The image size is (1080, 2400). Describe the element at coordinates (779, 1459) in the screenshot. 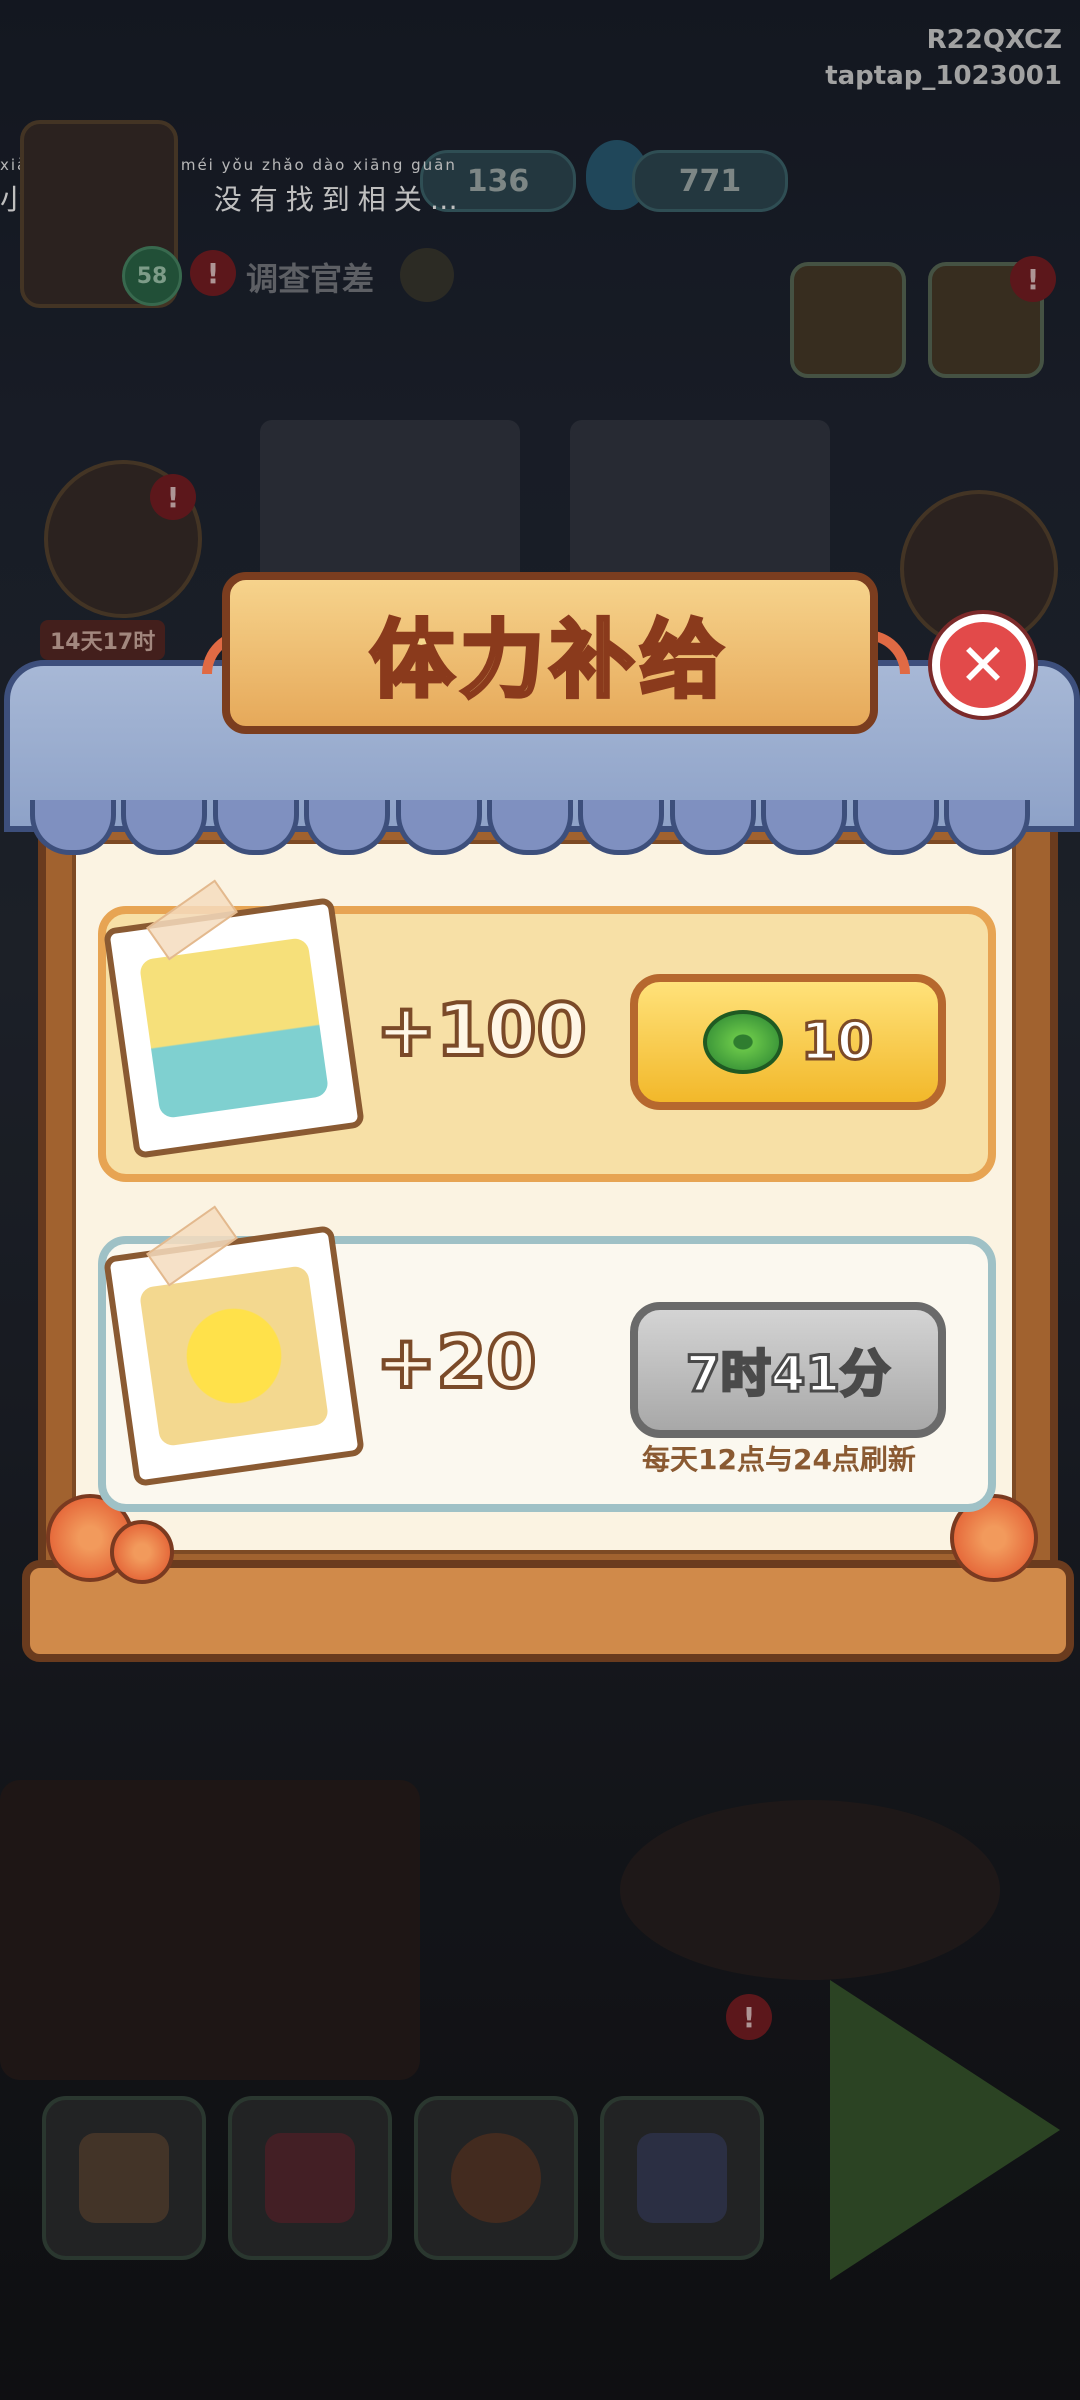

I see `refresh-note: 每天12点与24点刷新` at that location.